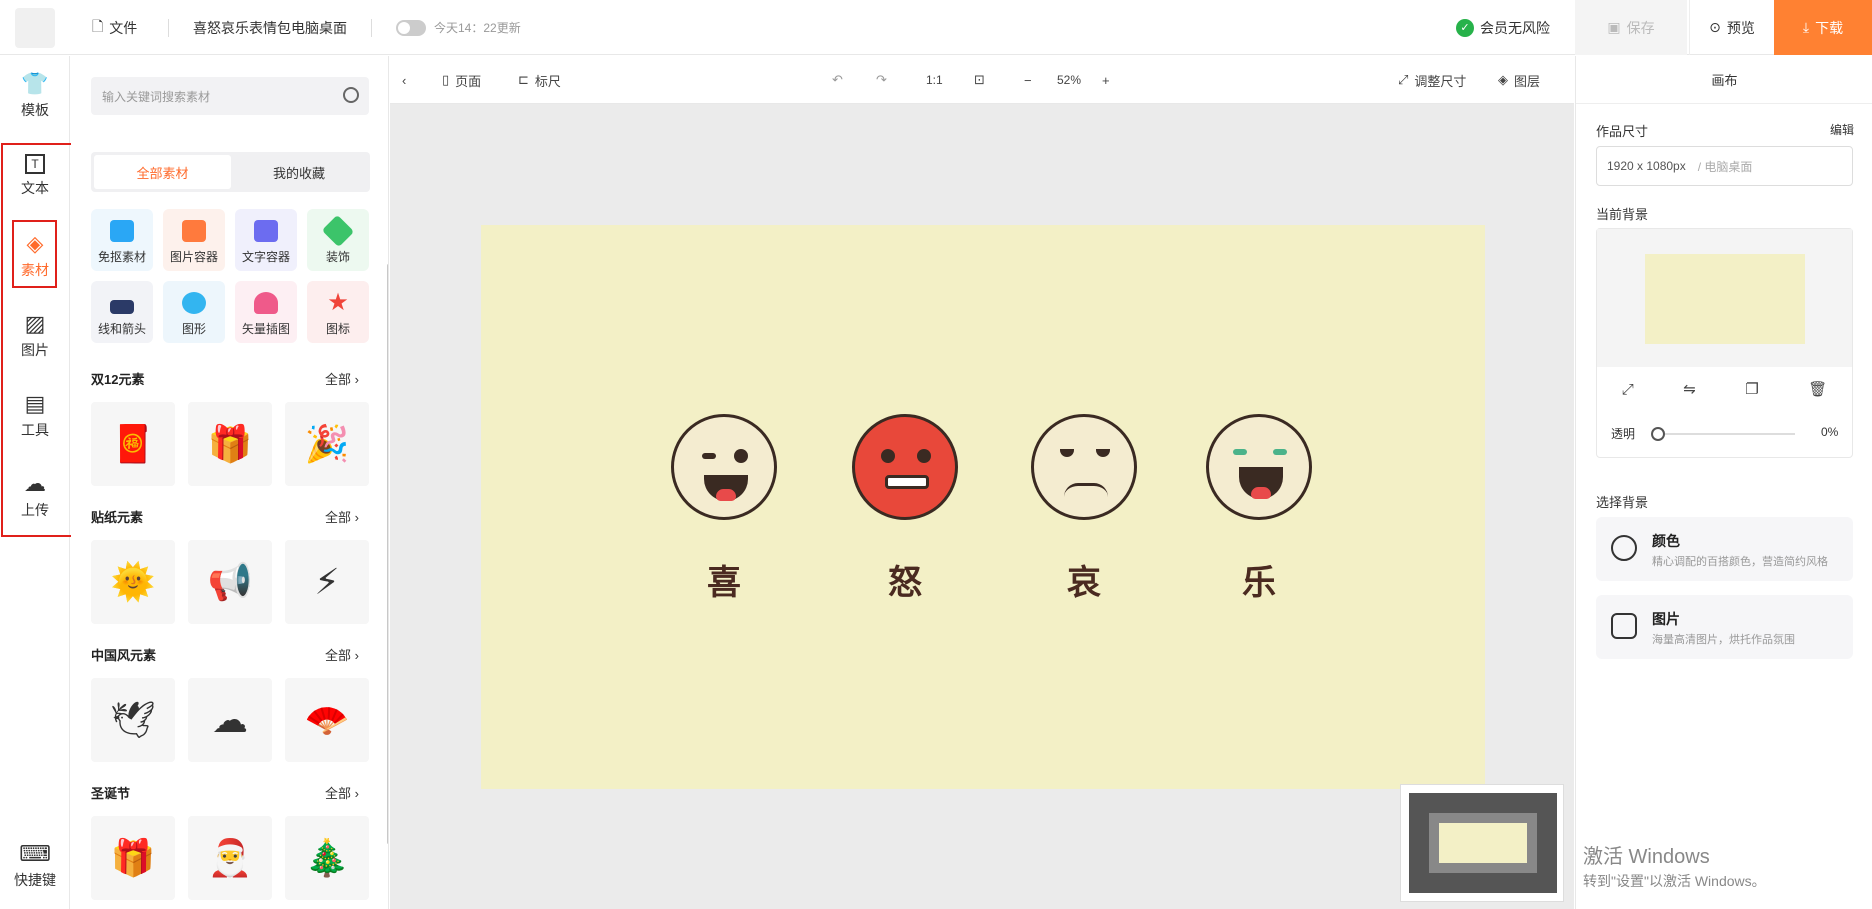 This screenshot has width=1872, height=909. I want to click on actual-size-button: 1:1, so click(934, 80).